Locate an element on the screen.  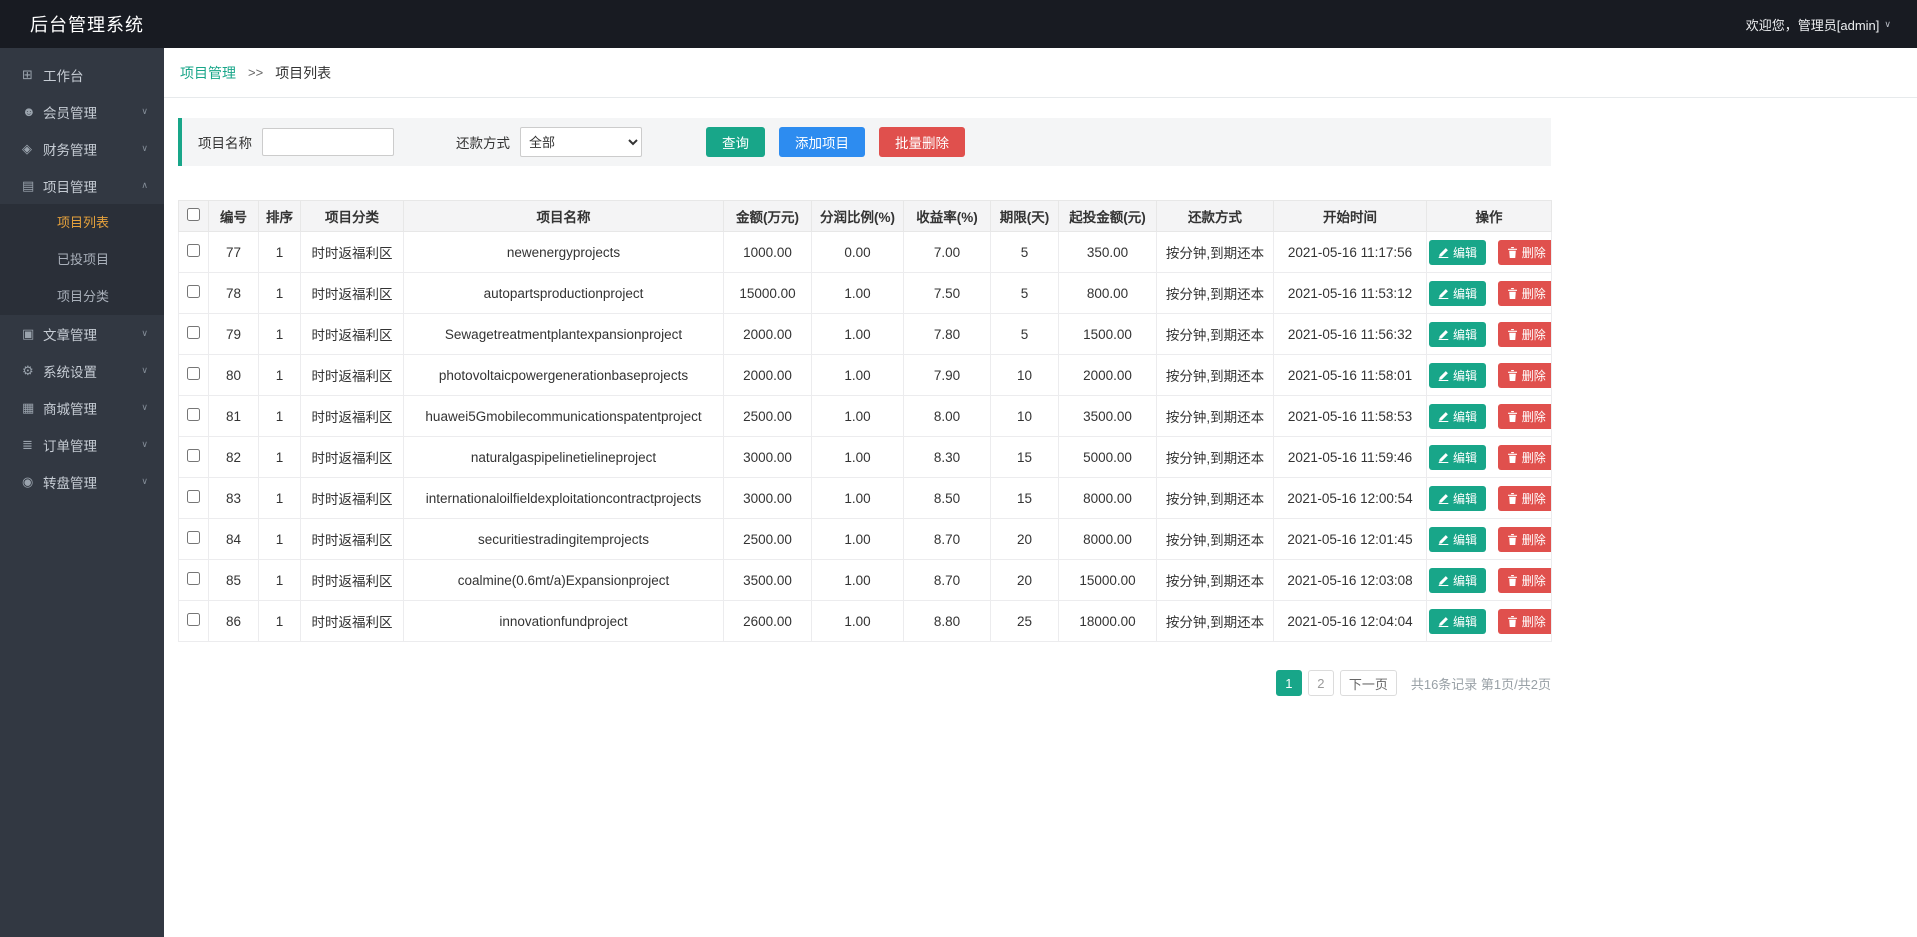
add-project-button: 添加项目 is located at coordinates (822, 142).